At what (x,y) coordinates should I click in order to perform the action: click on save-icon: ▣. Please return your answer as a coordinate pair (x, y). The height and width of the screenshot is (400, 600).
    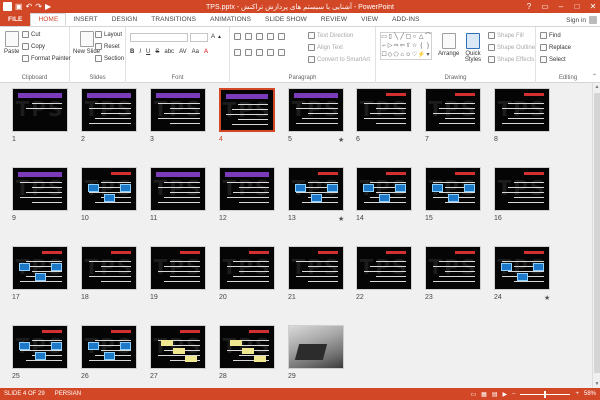
    Looking at the image, I should click on (19, 6).